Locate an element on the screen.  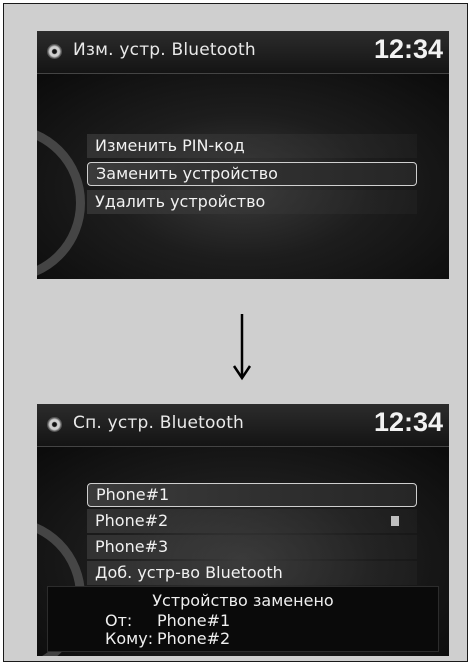
arrow-down-icon is located at coordinates (242, 347).